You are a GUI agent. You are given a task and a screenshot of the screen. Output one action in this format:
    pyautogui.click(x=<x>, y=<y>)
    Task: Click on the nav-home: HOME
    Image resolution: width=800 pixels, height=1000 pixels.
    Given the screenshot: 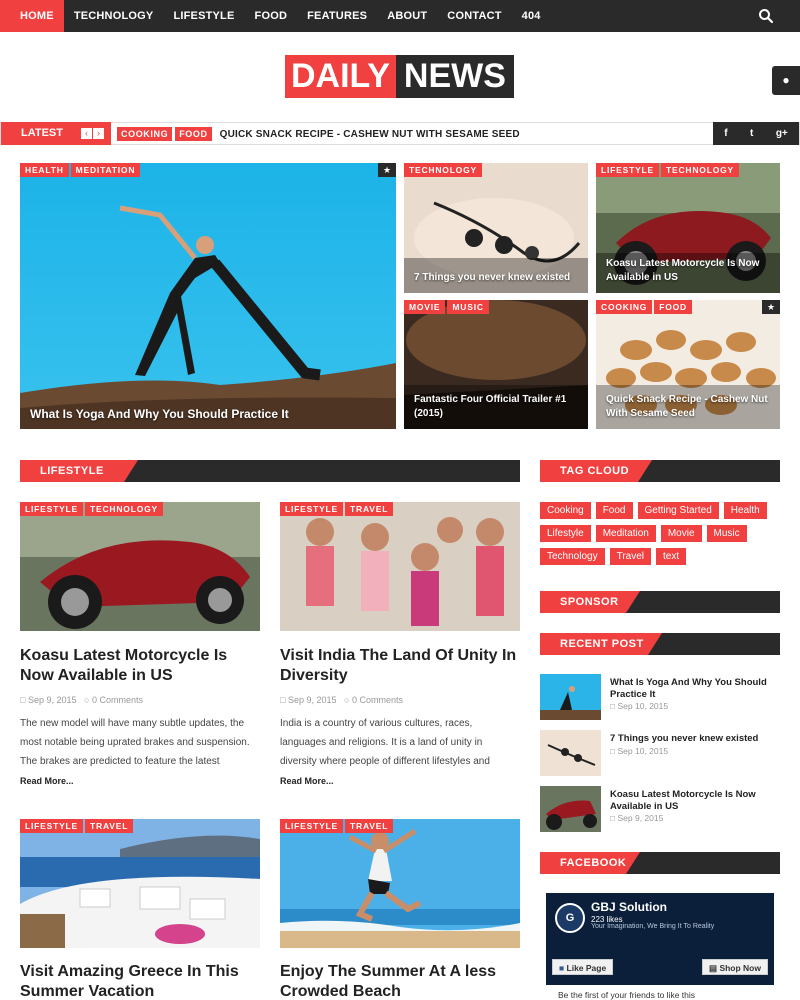 What is the action you would take?
    pyautogui.click(x=32, y=16)
    